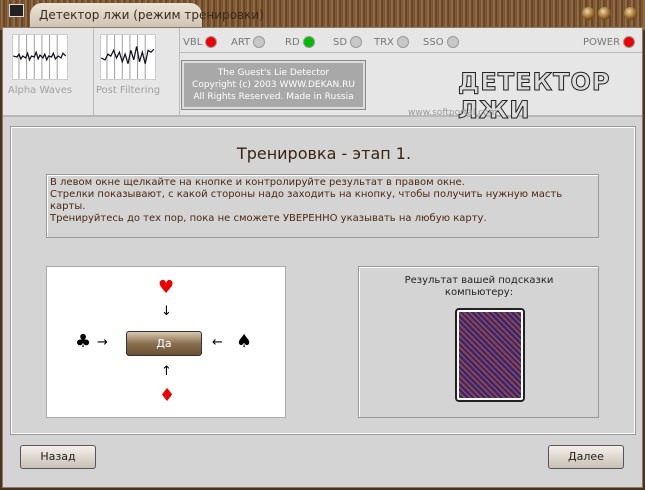 This screenshot has width=645, height=490. I want to click on copyright-line: Copyright (c) 2003 WWW.DEKAN.RU, so click(273, 85).